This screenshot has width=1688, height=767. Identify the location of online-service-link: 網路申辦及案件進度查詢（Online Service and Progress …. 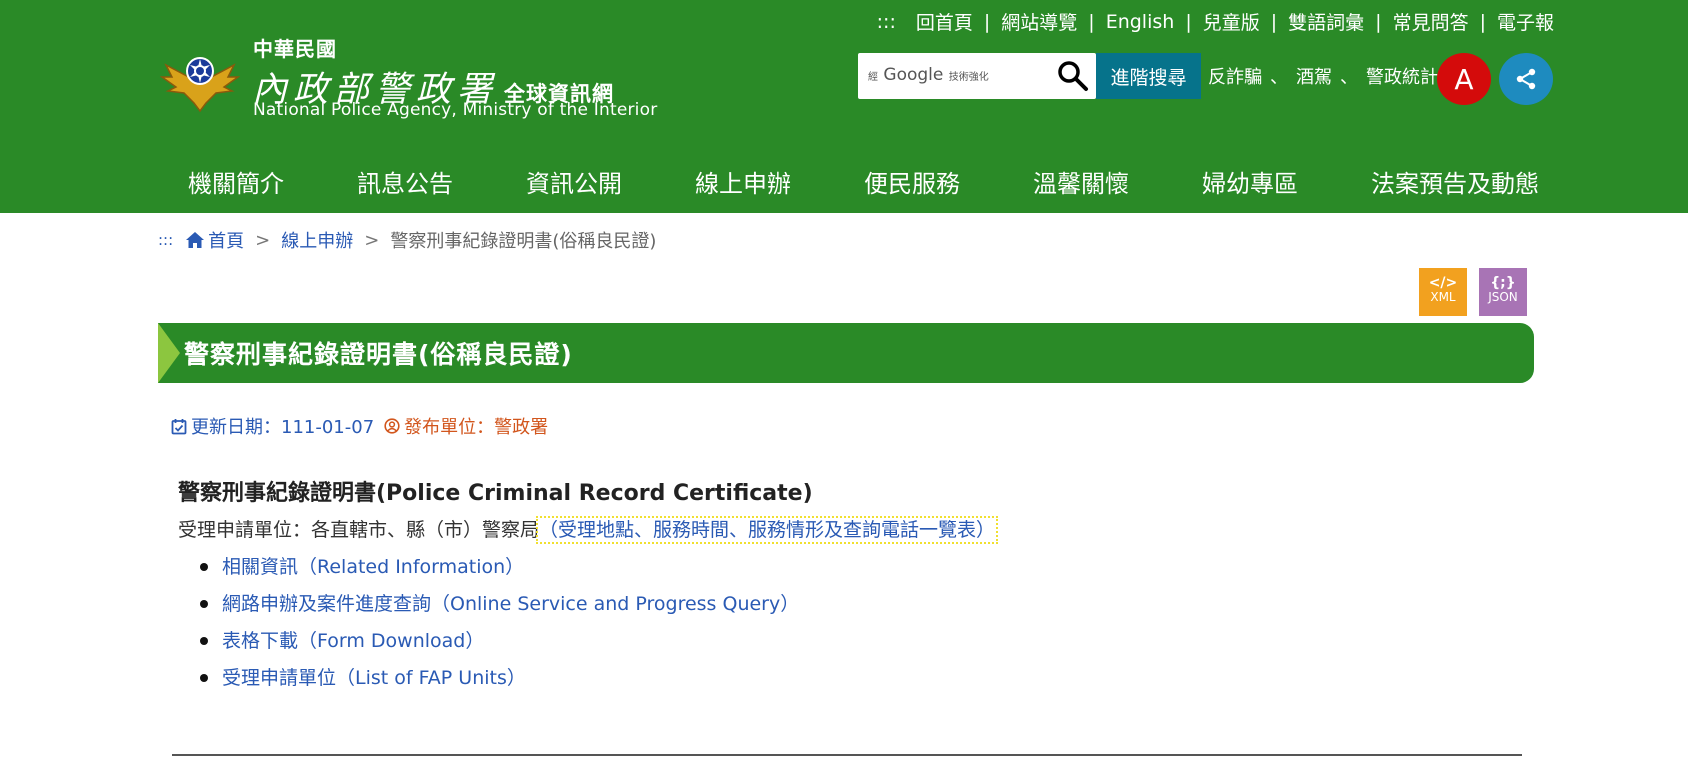
(510, 604).